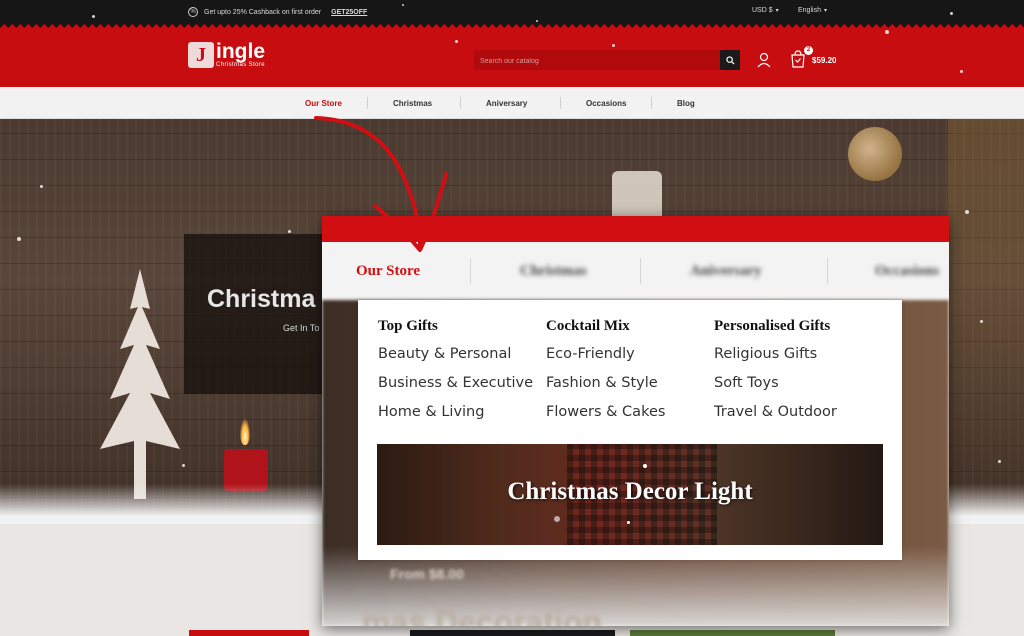 The width and height of the screenshot is (1024, 636). I want to click on currency-label: USD $, so click(762, 10).